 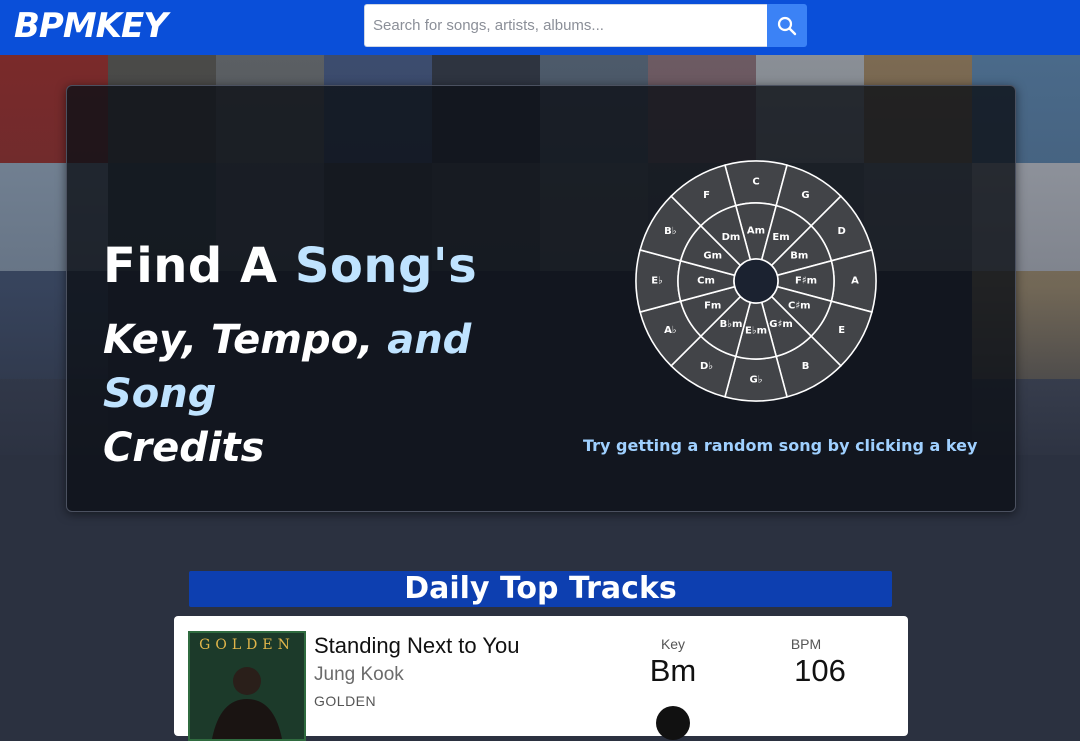 I want to click on top-nav-bar: BPMKEY, so click(x=540, y=27).